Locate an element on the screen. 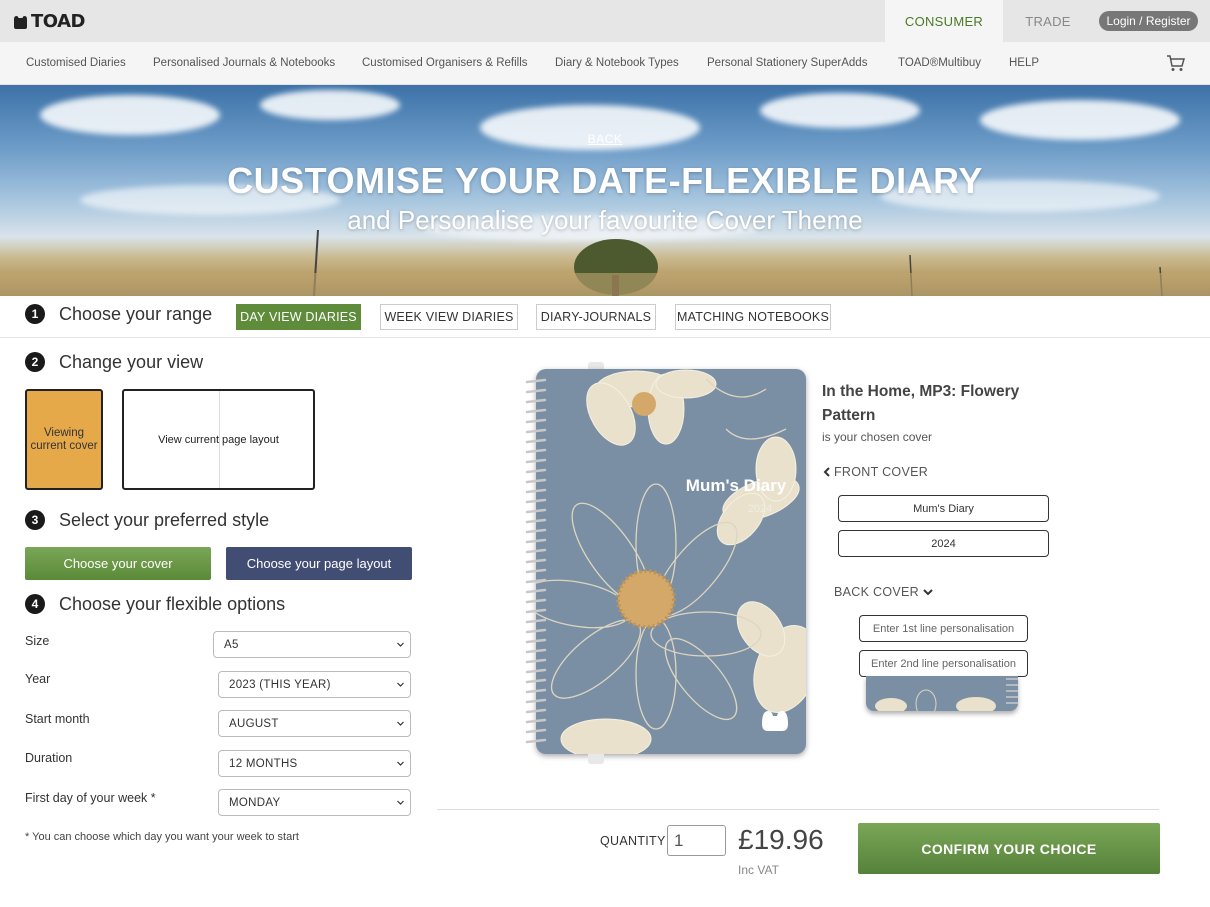 Image resolution: width=1210 pixels, height=907 pixels. cart-icon is located at coordinates (1176, 63).